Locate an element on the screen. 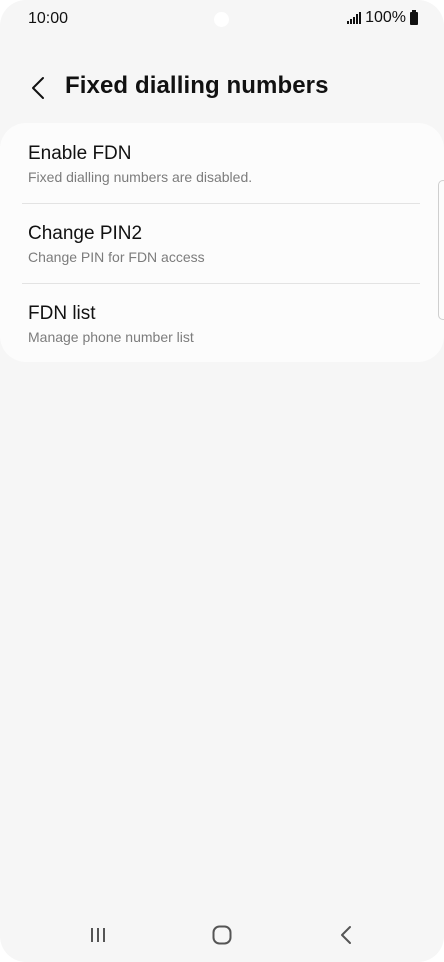 The width and height of the screenshot is (444, 962). item-title: FDN list is located at coordinates (62, 313).